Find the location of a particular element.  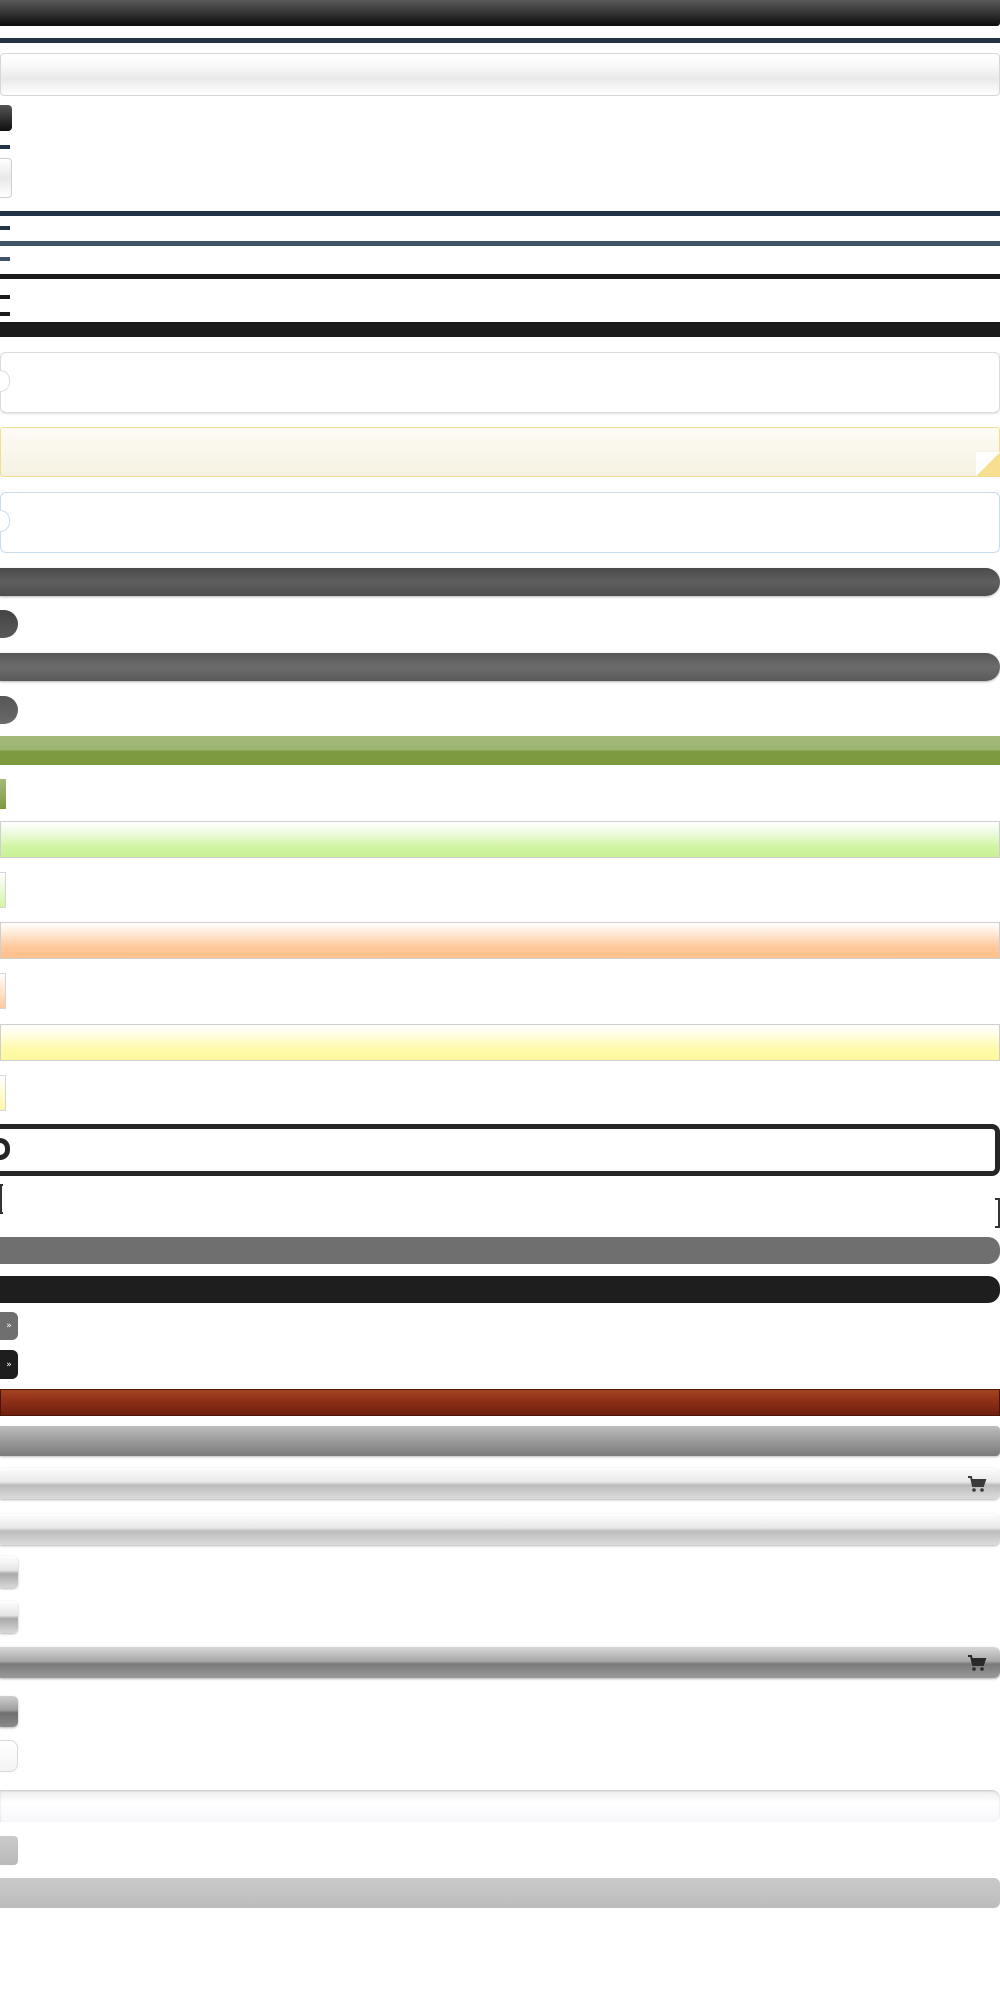

lime-bar is located at coordinates (500, 839).